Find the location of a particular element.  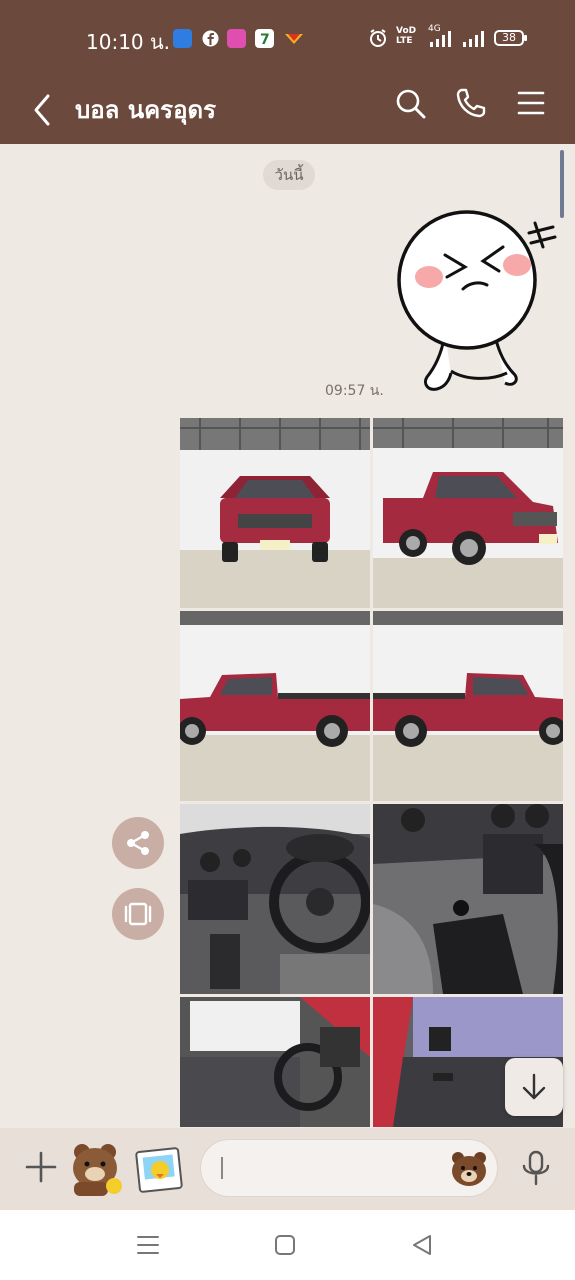

album-icon is located at coordinates (138, 914).